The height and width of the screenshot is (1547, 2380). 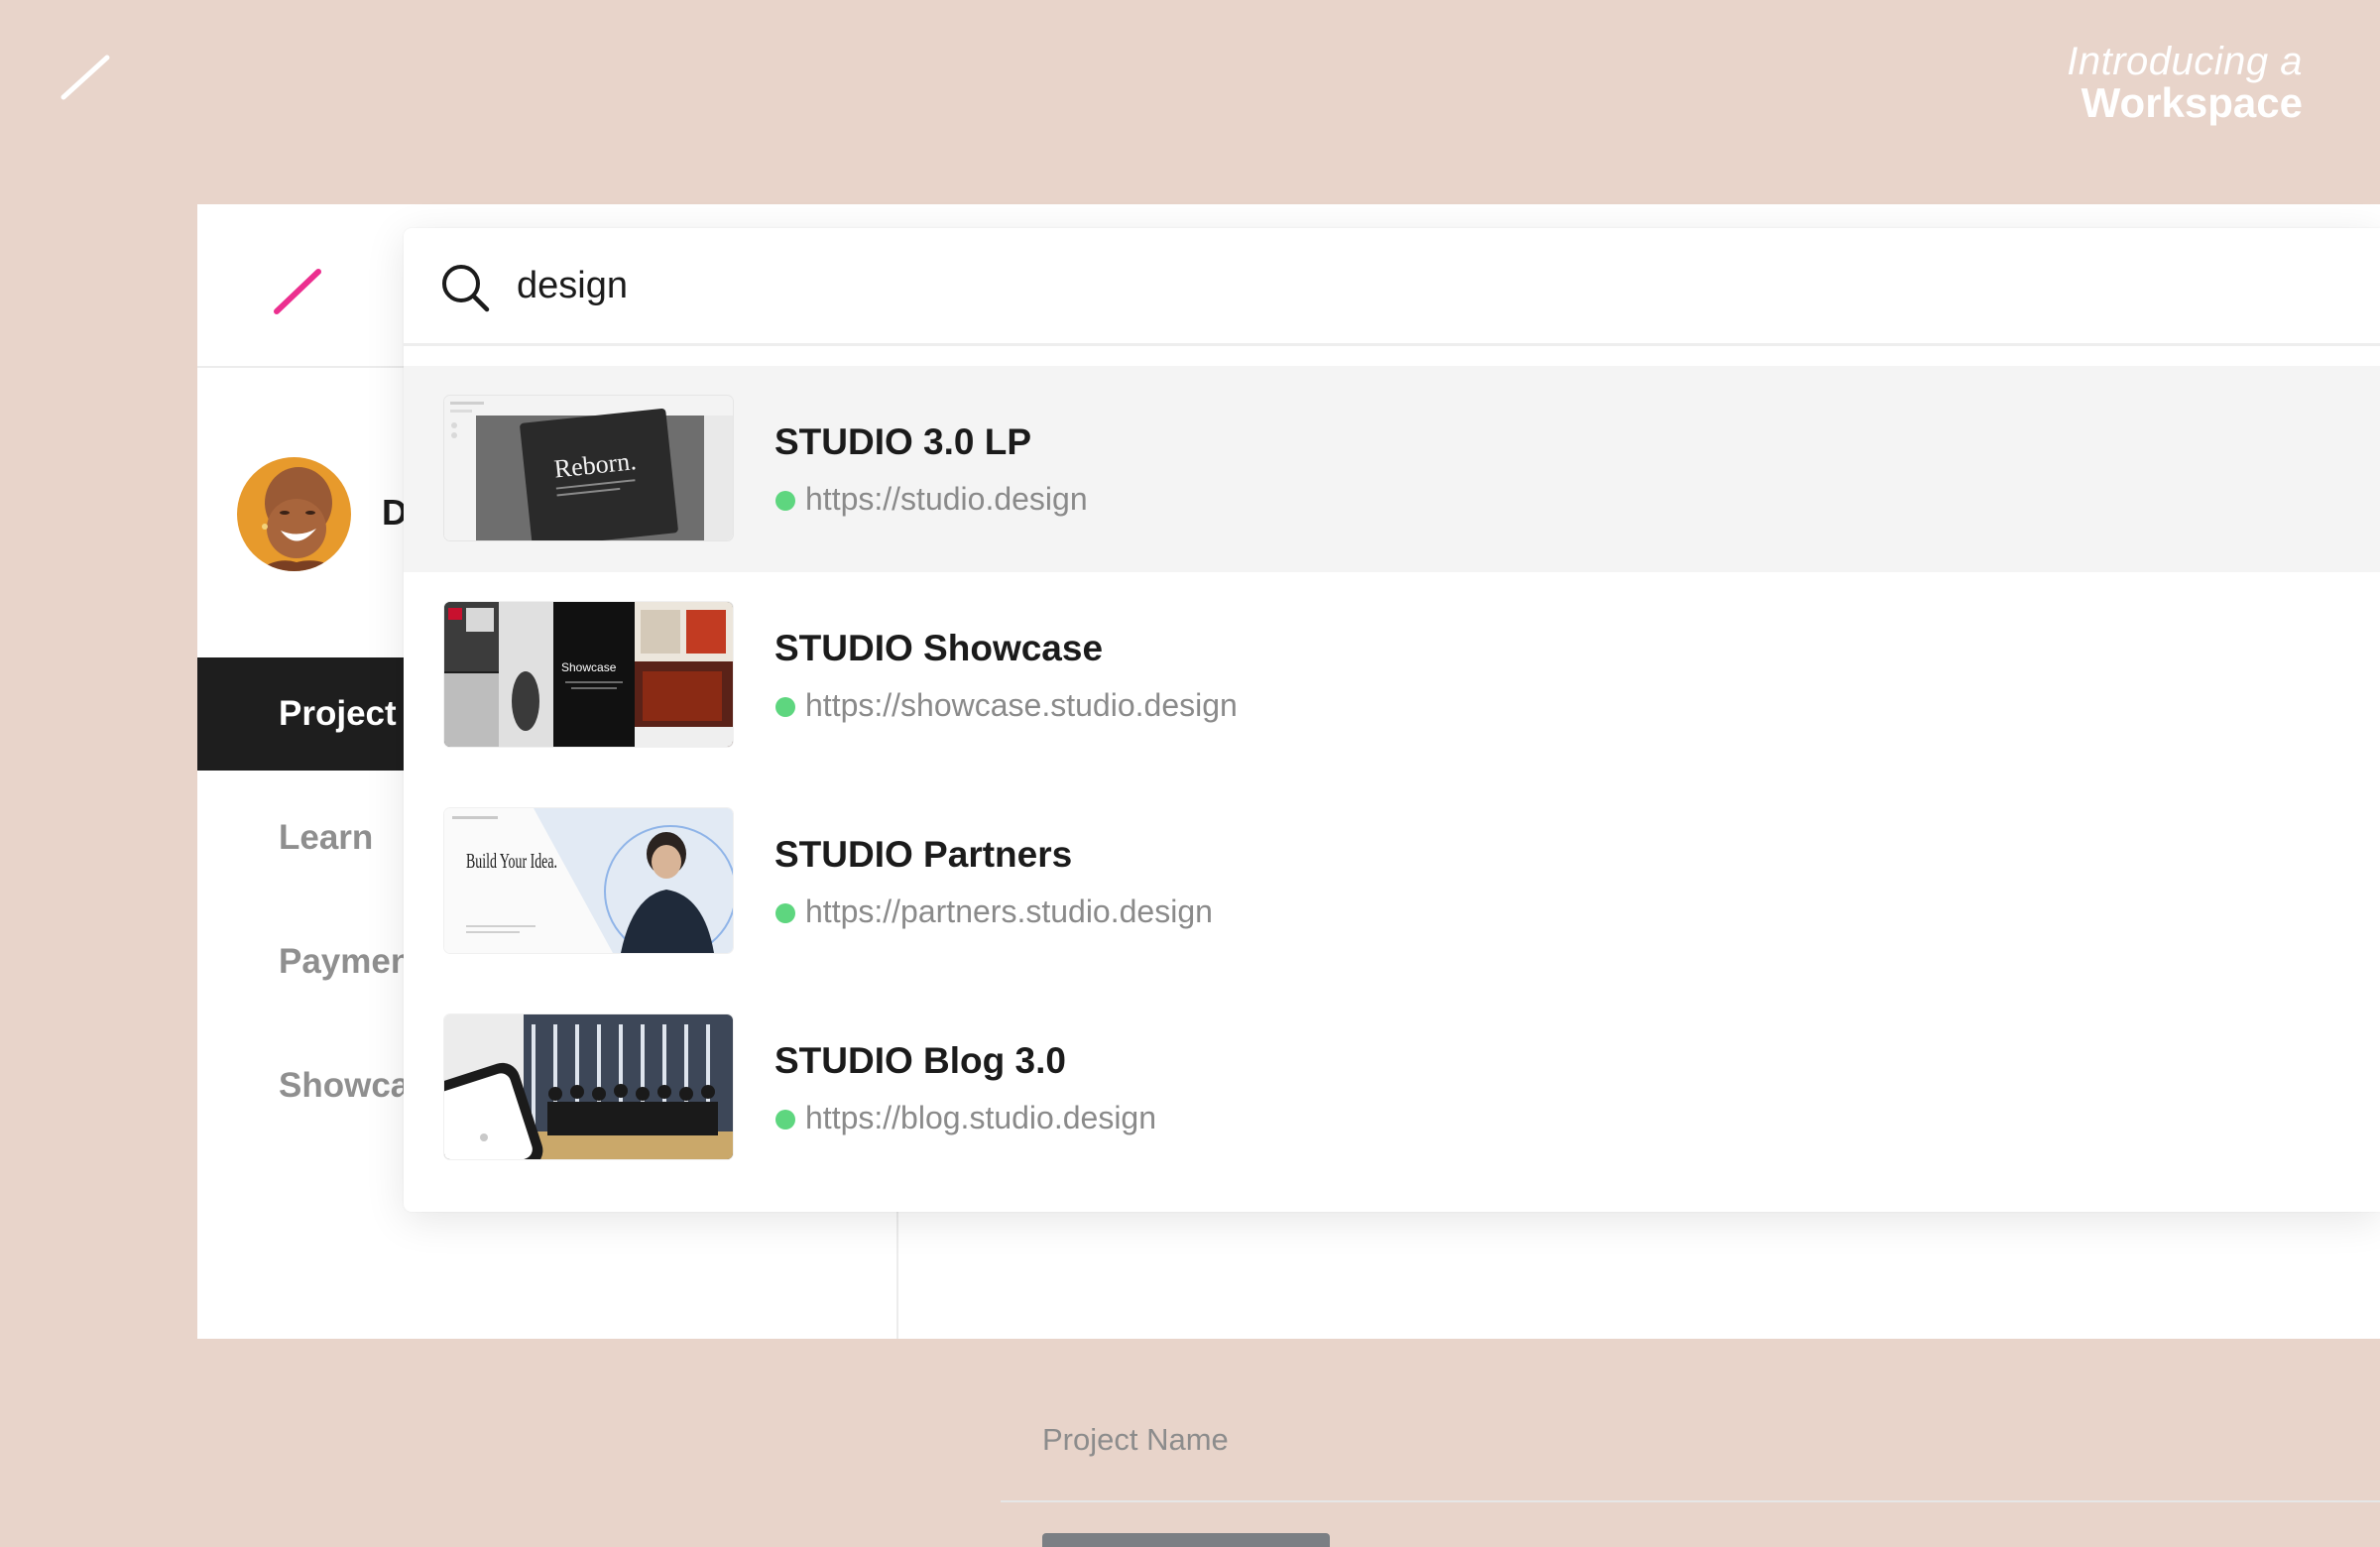 I want to click on result-thumbnail: Reborn., so click(x=588, y=468).